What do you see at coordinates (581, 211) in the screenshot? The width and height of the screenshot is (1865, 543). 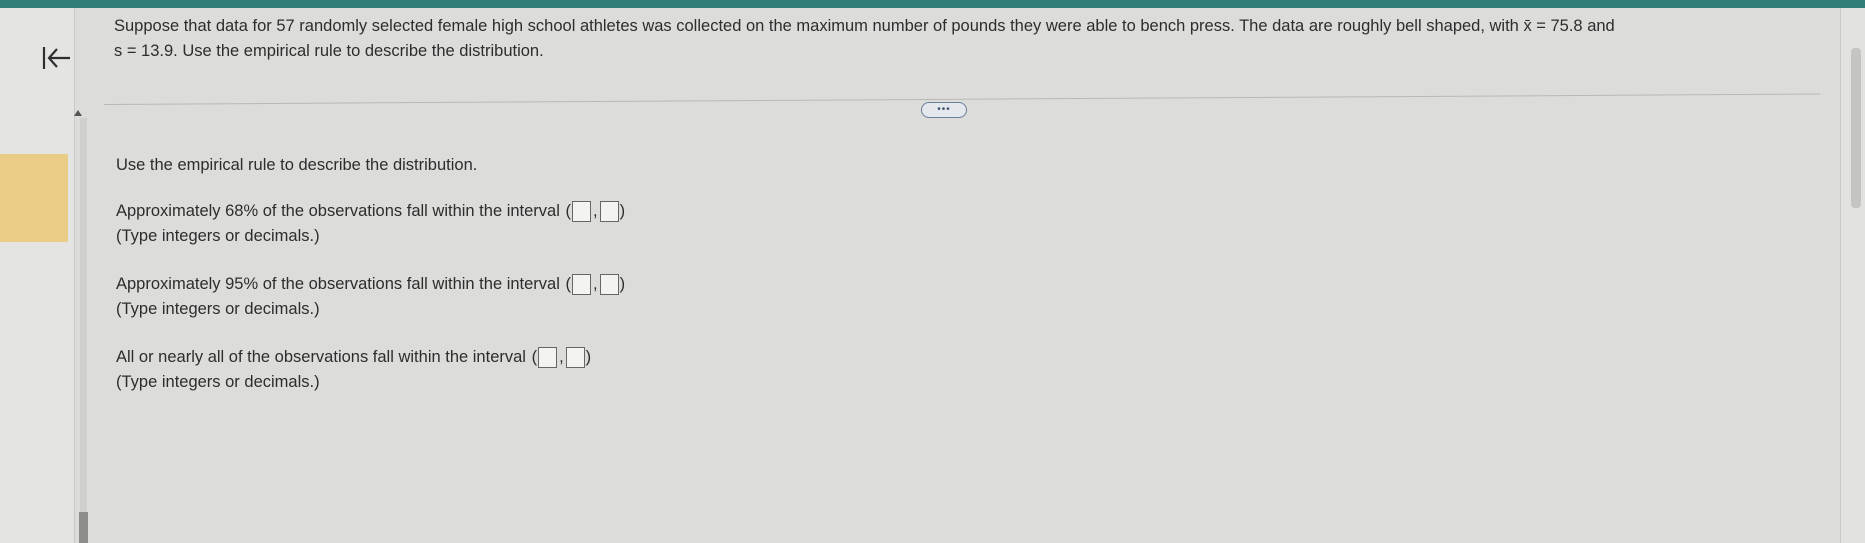 I see `interval-68-lower-input` at bounding box center [581, 211].